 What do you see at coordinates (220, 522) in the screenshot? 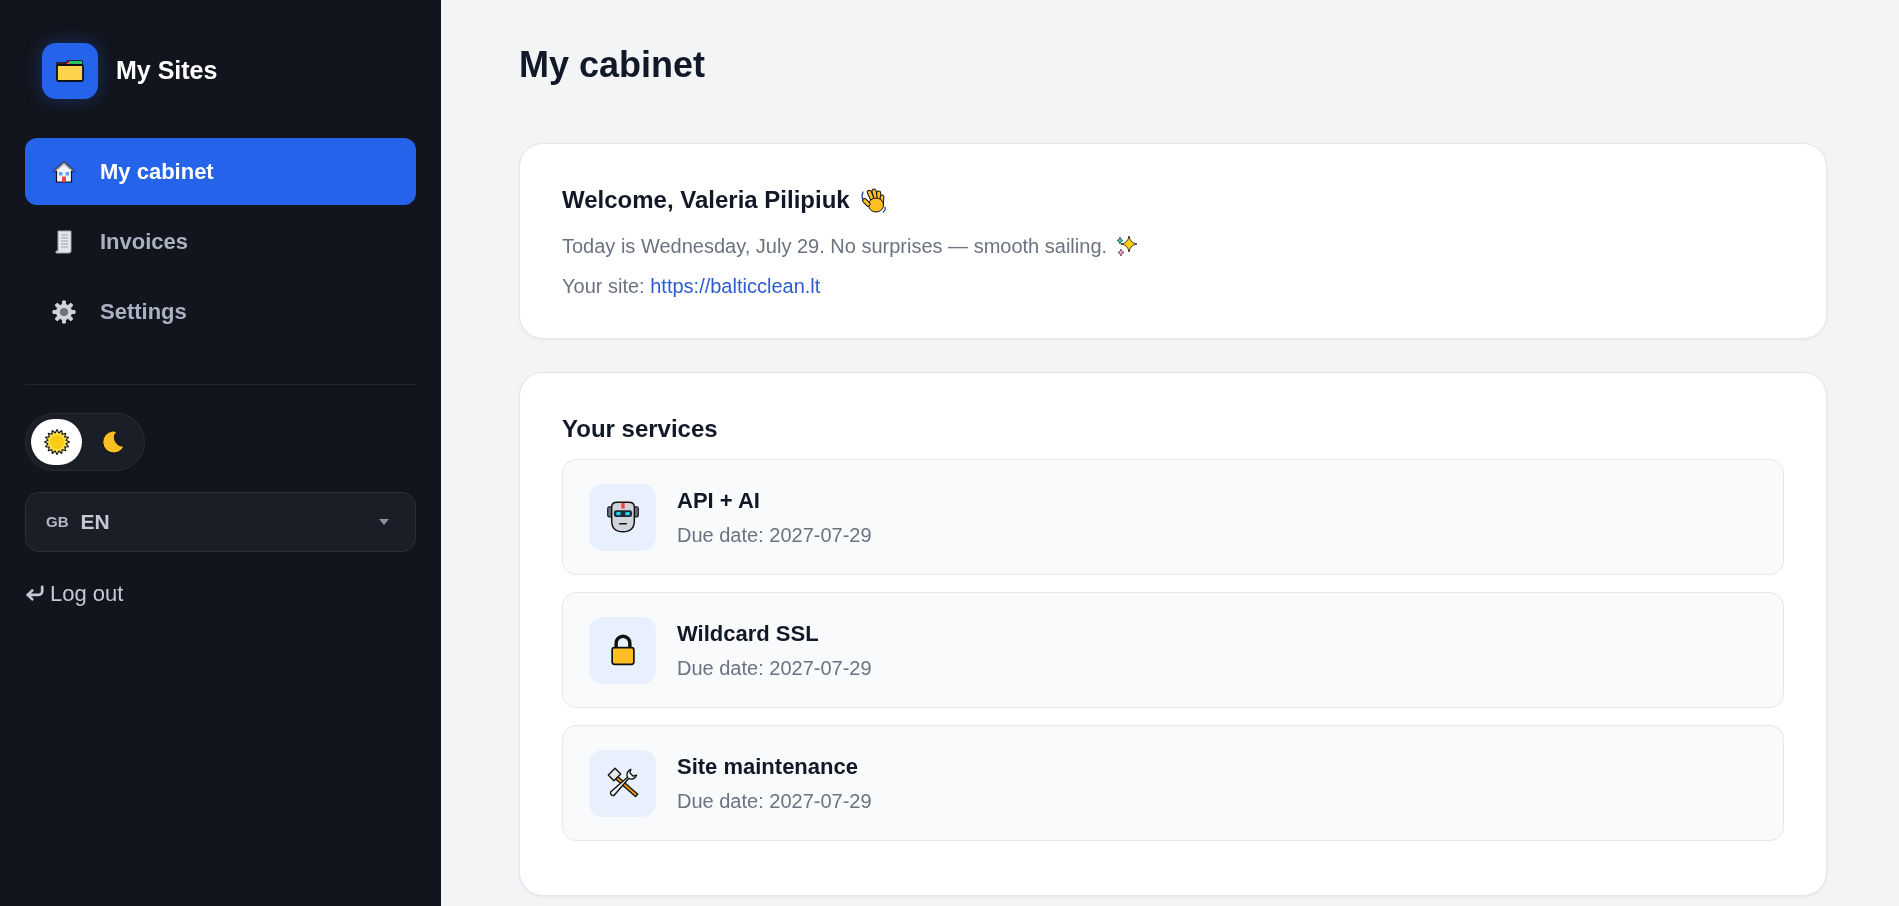
I see `language-select: GB EN` at bounding box center [220, 522].